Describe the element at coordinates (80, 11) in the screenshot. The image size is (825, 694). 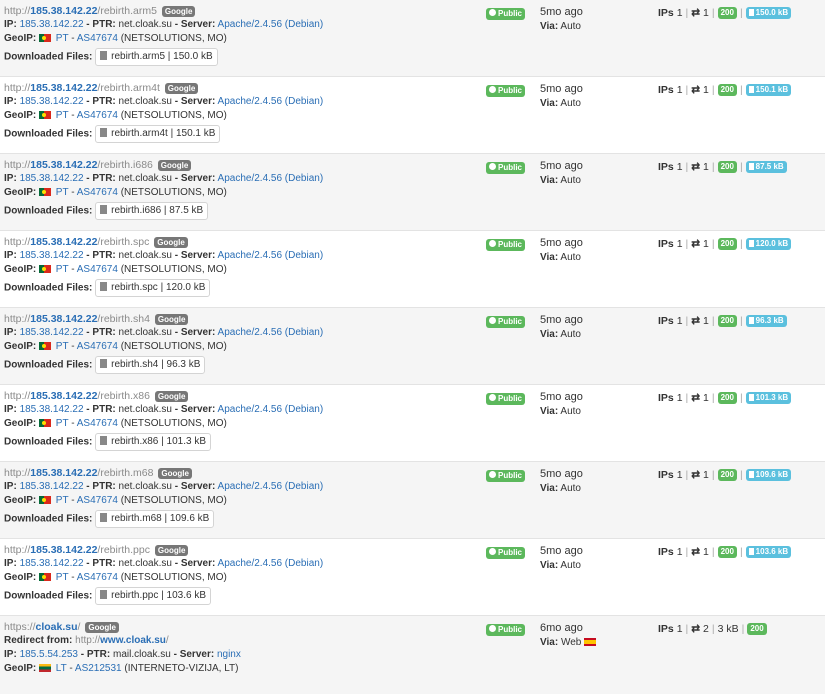
I see `url-link: http://185.38.142.22/rebirth.arm5` at that location.